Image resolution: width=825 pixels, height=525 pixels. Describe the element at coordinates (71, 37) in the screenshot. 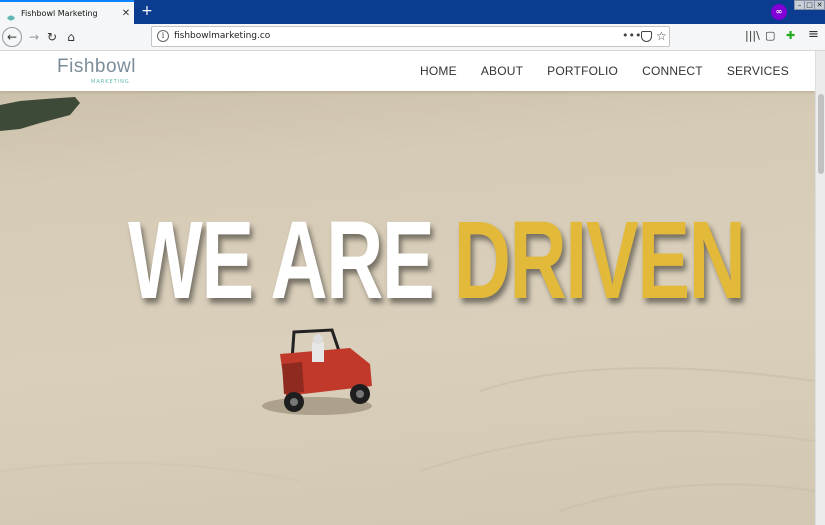

I see `home-icon: ⌂` at that location.